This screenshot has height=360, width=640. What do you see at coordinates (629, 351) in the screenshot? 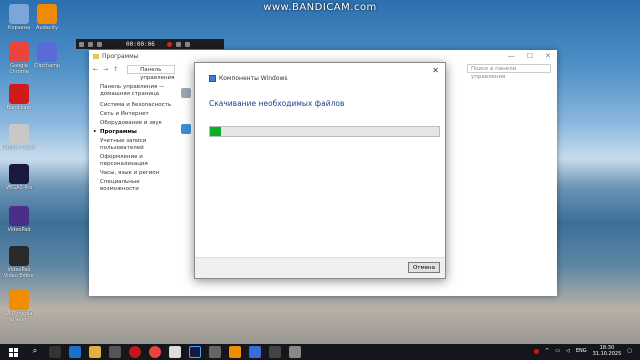
I see `notifications-icon: ▢` at bounding box center [629, 351].